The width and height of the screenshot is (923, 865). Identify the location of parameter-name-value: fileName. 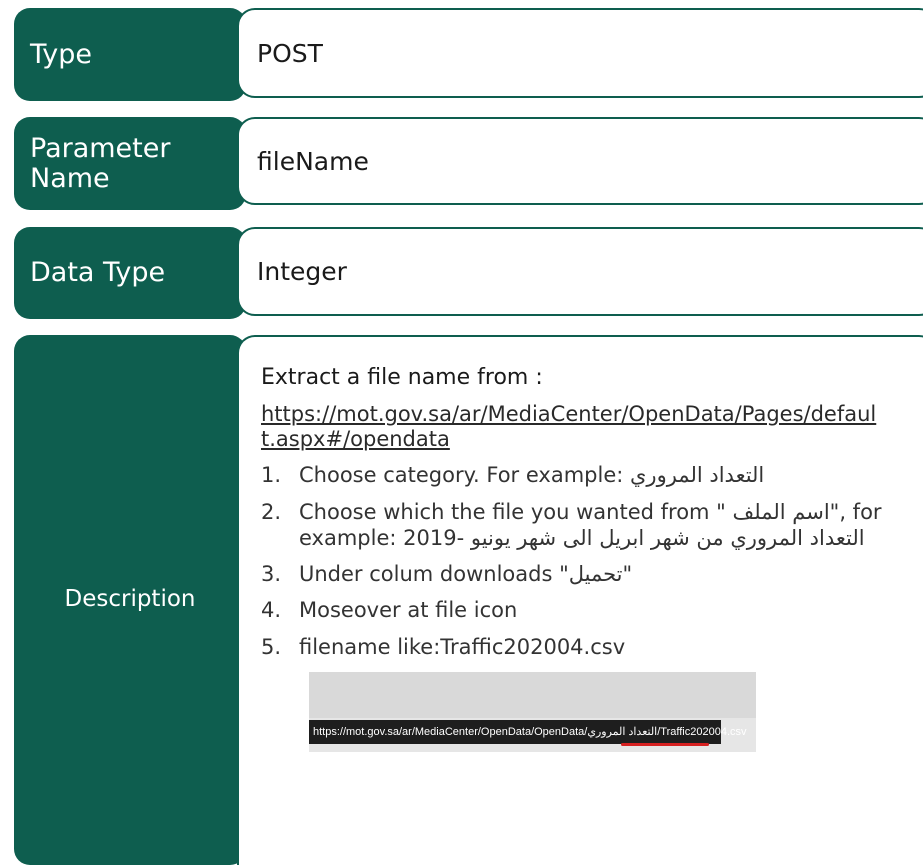
(580, 161).